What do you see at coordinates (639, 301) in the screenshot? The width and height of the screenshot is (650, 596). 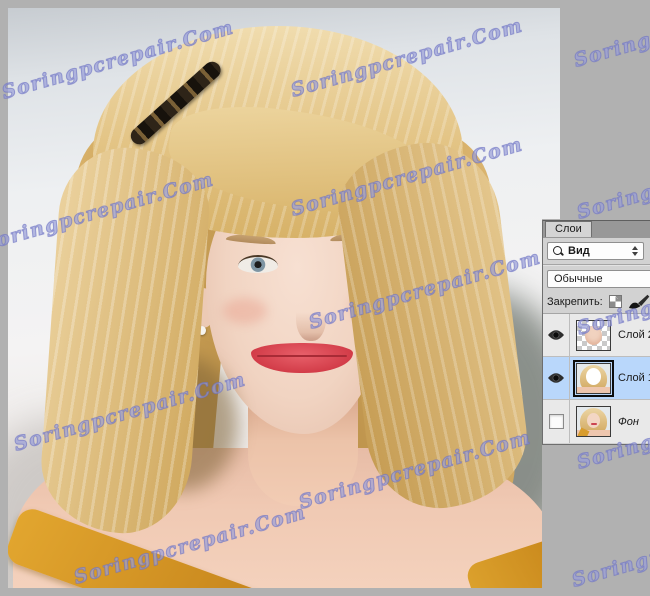 I see `lock-pixels-brush-icon` at bounding box center [639, 301].